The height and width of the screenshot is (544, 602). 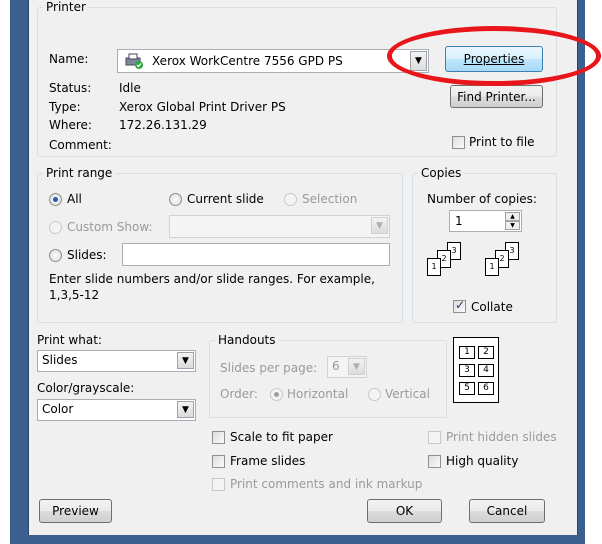 What do you see at coordinates (70, 88) in the screenshot?
I see `status-label: Status:` at bounding box center [70, 88].